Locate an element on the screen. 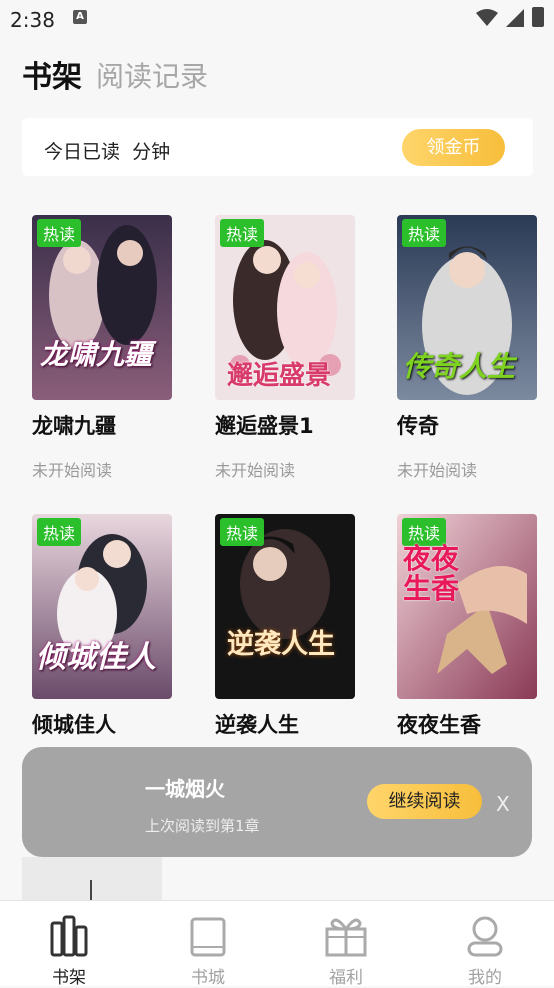  collect-coins-button: 领金币 is located at coordinates (453, 147).